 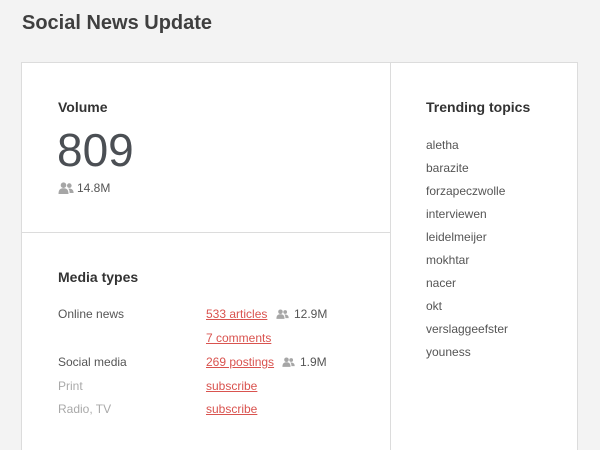 I want to click on trending-topic: interviewen, so click(x=456, y=214).